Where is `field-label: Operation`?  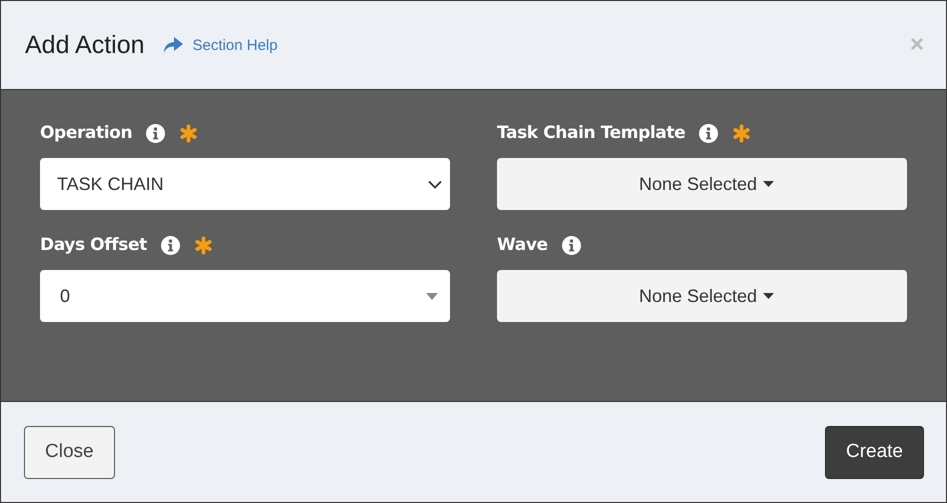 field-label: Operation is located at coordinates (86, 133).